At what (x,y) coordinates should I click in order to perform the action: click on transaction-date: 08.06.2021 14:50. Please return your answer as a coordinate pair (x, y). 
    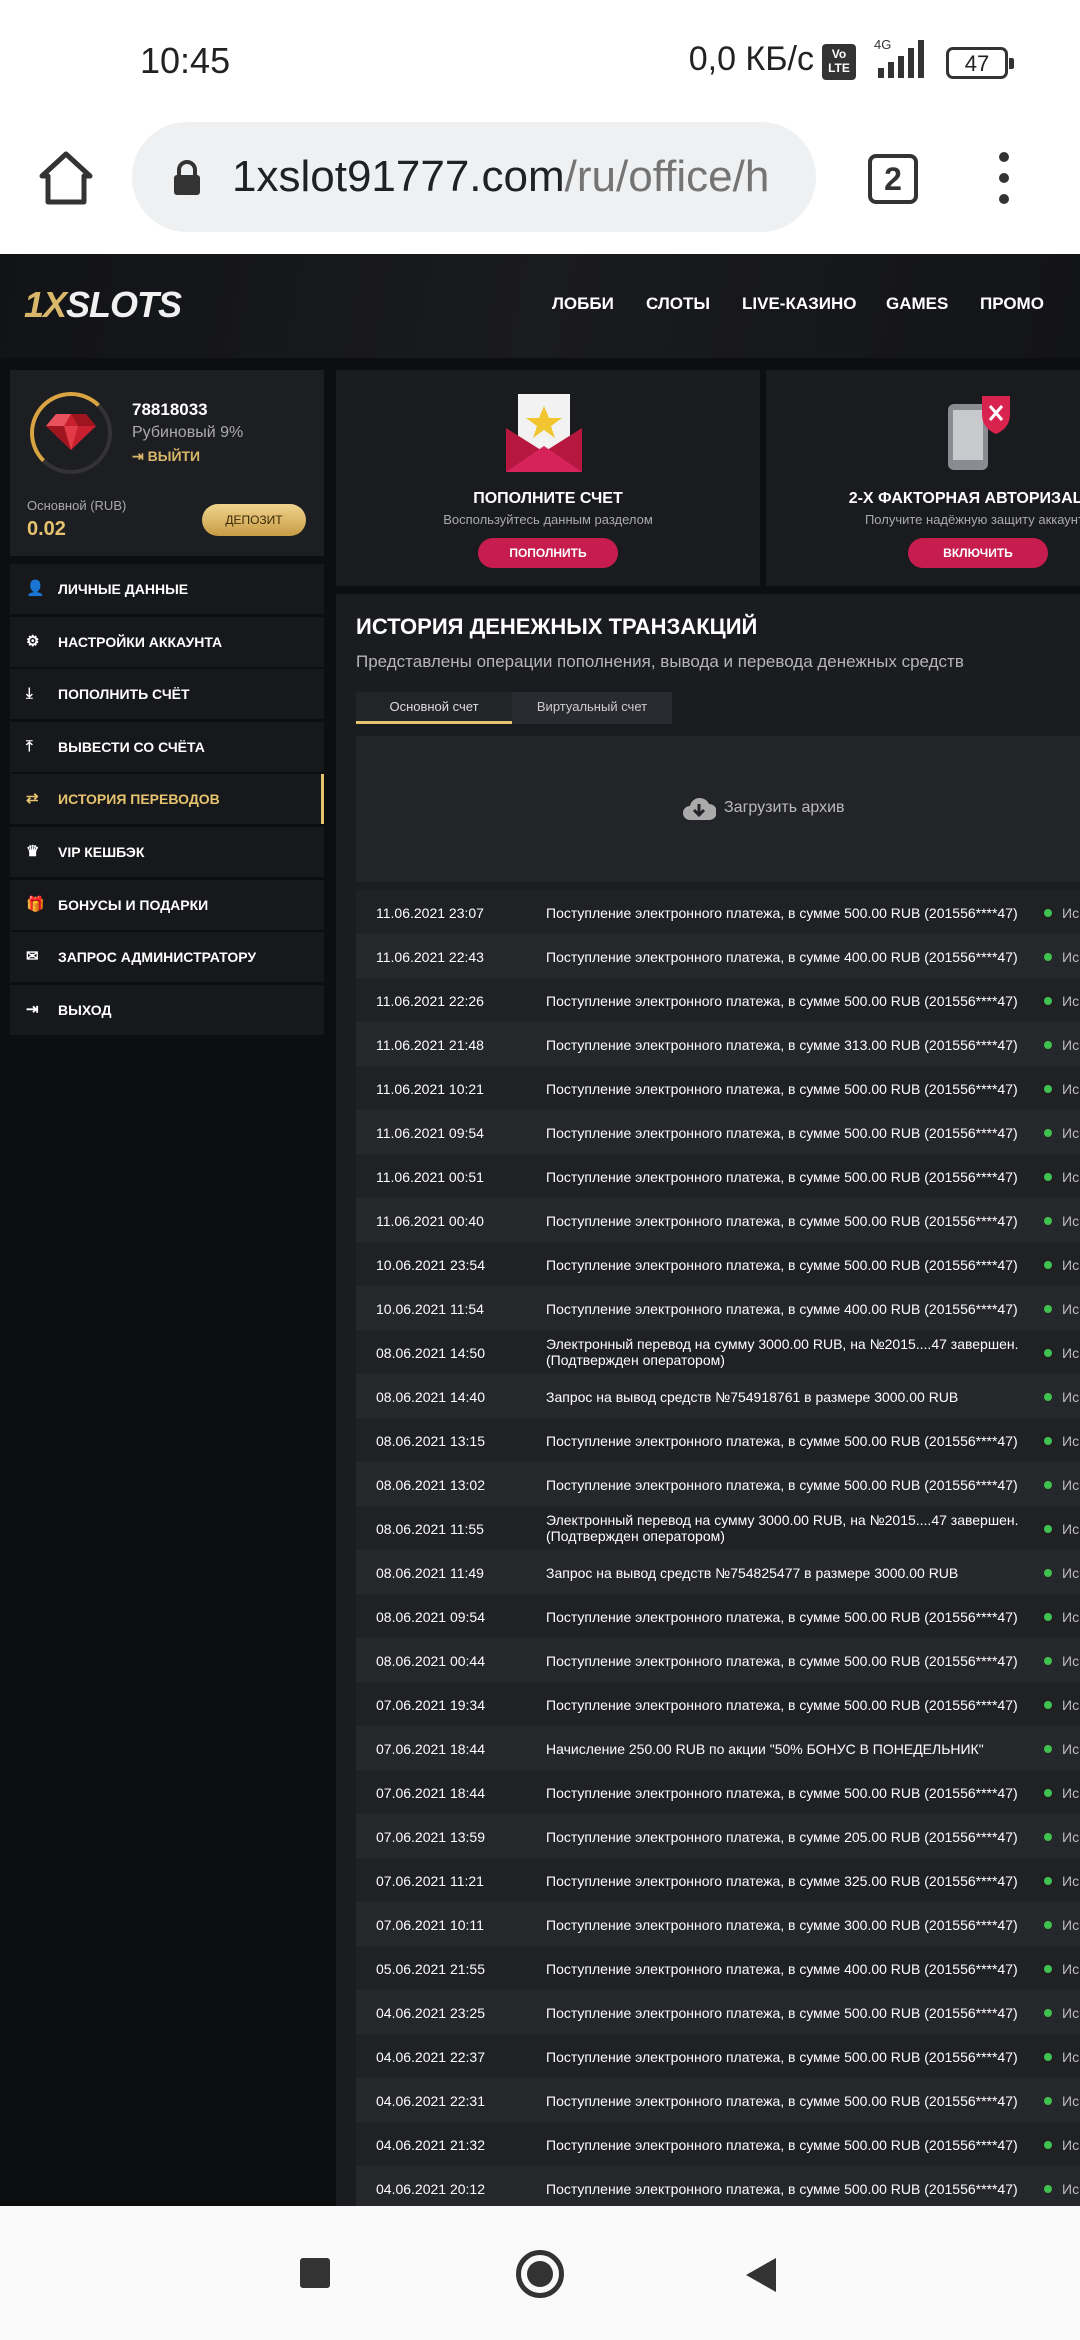
    Looking at the image, I should click on (430, 1353).